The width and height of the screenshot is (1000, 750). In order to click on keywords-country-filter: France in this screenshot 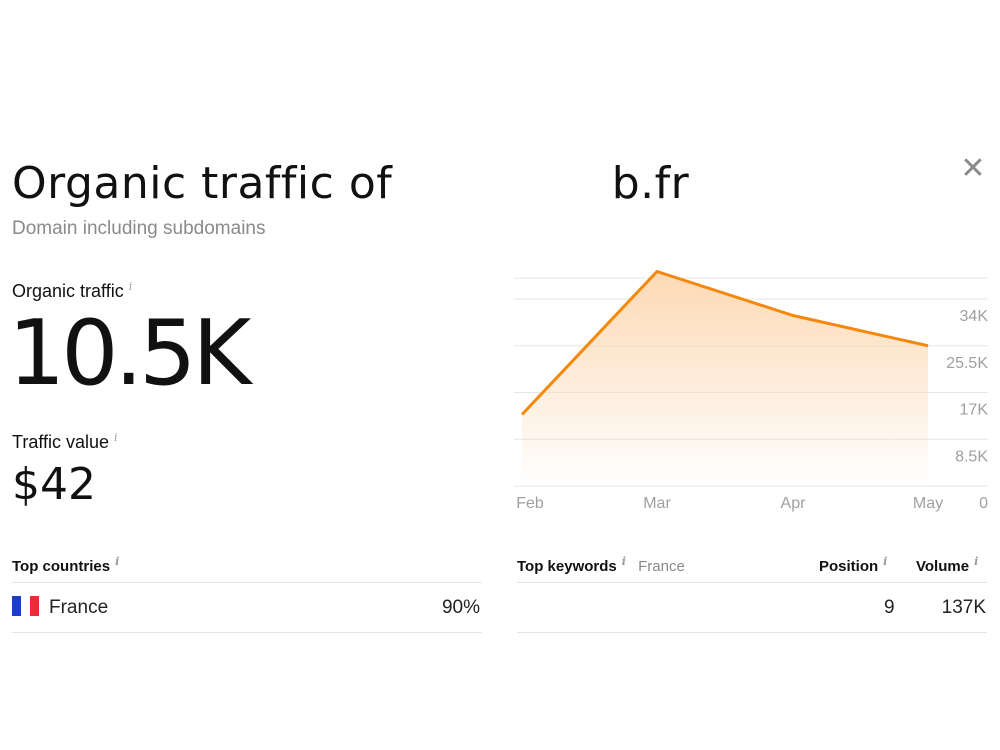, I will do `click(661, 566)`.